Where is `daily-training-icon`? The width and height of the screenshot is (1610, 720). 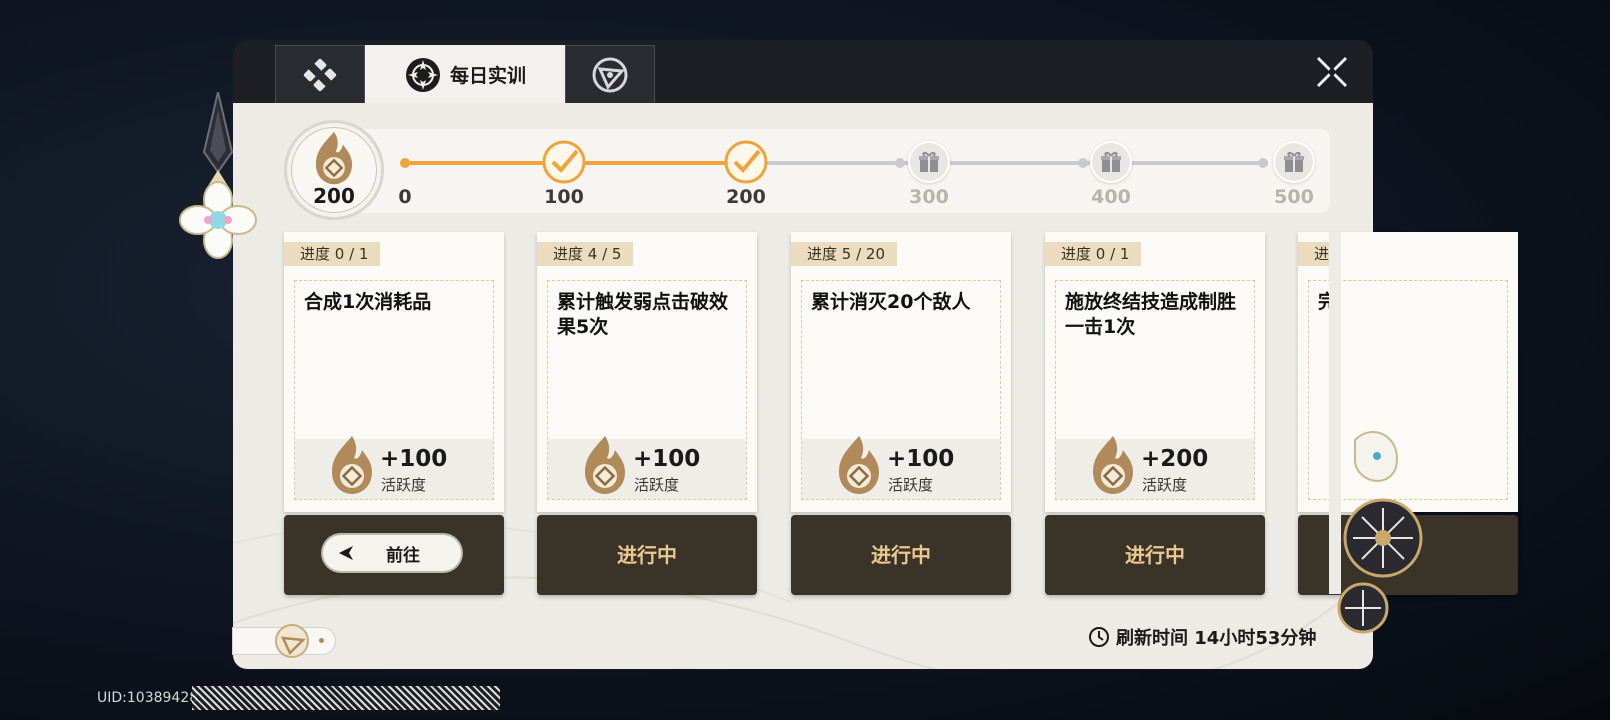
daily-training-icon is located at coordinates (422, 74).